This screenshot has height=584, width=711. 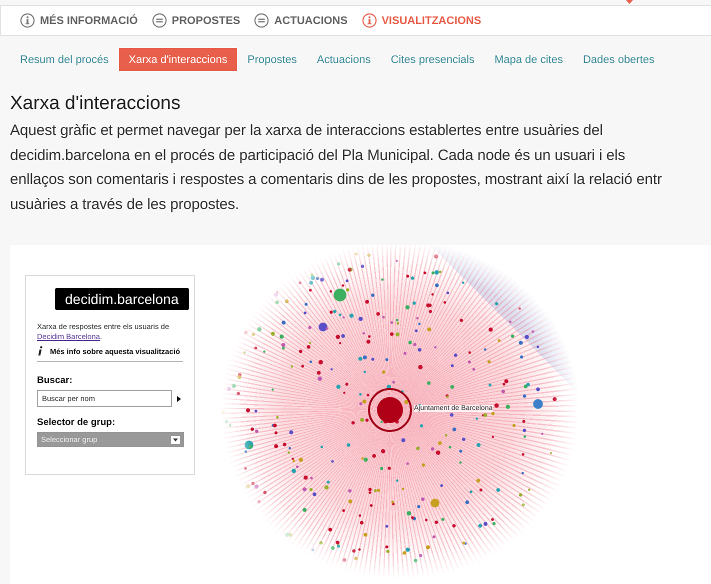 What do you see at coordinates (79, 20) in the screenshot?
I see `nav-link: MÉS INFORMACIÓ` at bounding box center [79, 20].